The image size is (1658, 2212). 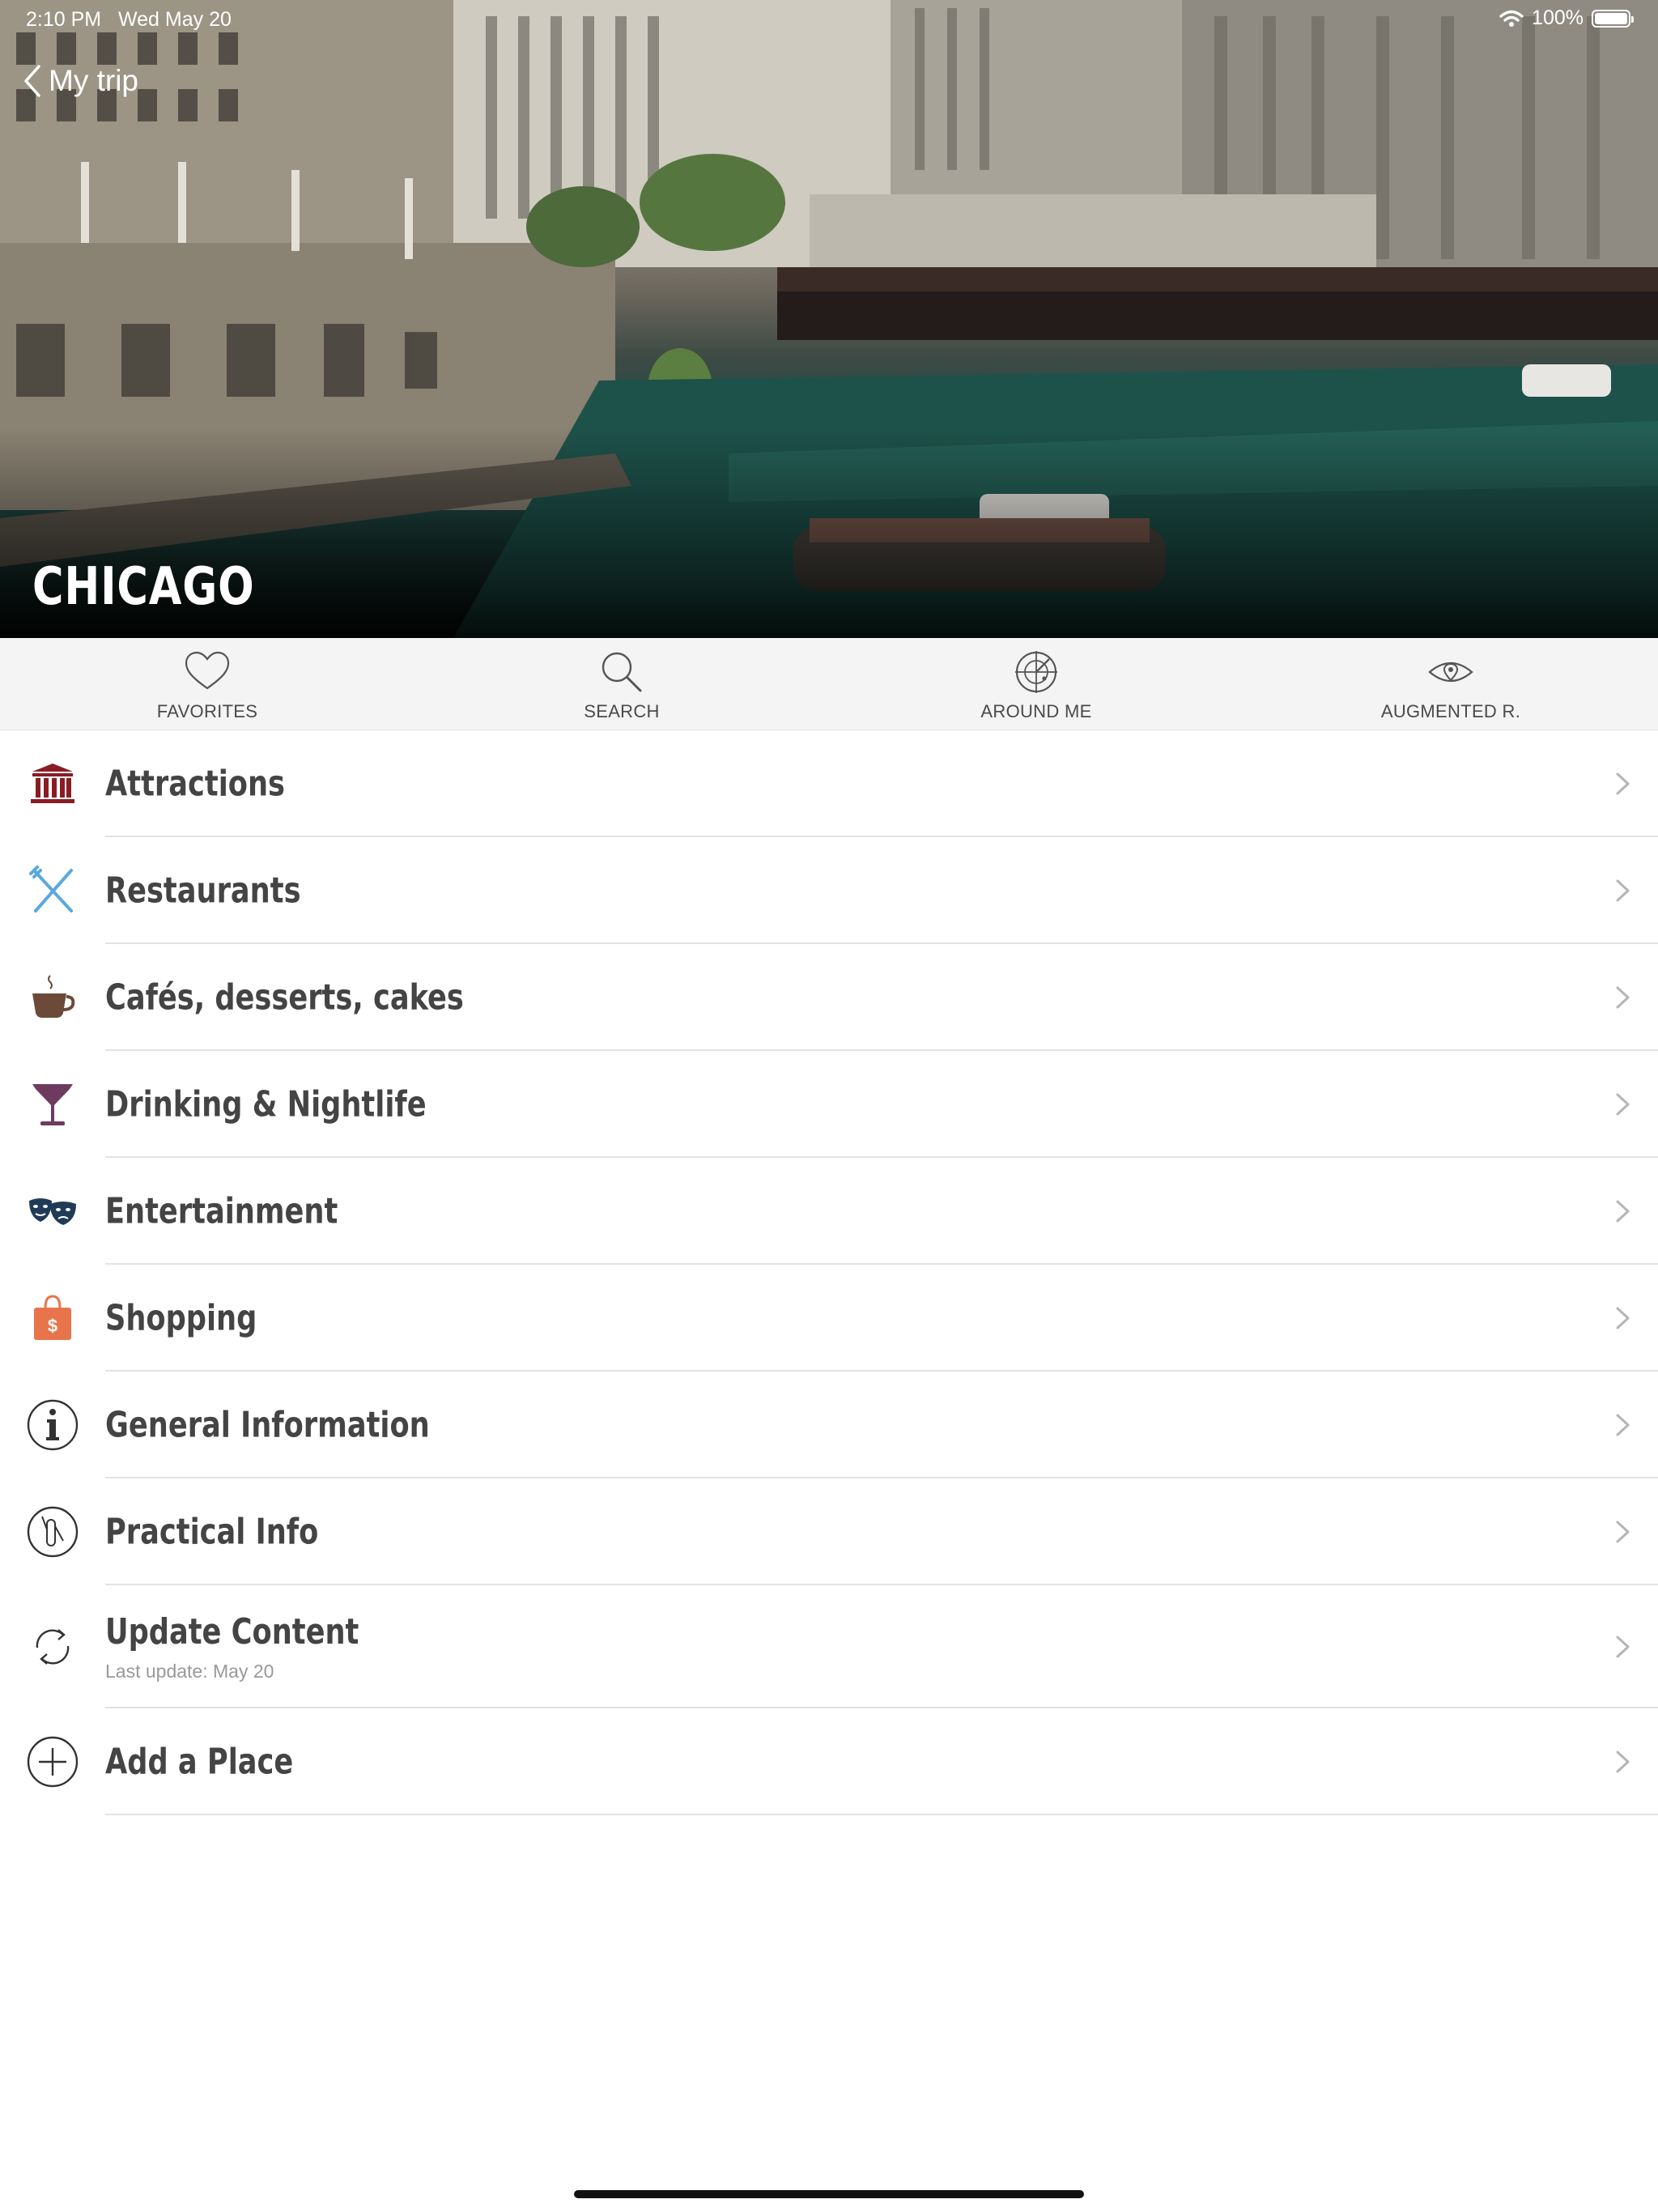 What do you see at coordinates (829, 2194) in the screenshot?
I see `home-indicator` at bounding box center [829, 2194].